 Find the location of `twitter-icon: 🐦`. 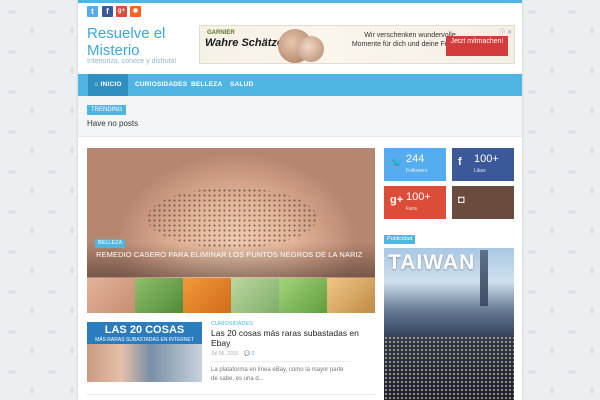

twitter-icon: 🐦 is located at coordinates (397, 163).